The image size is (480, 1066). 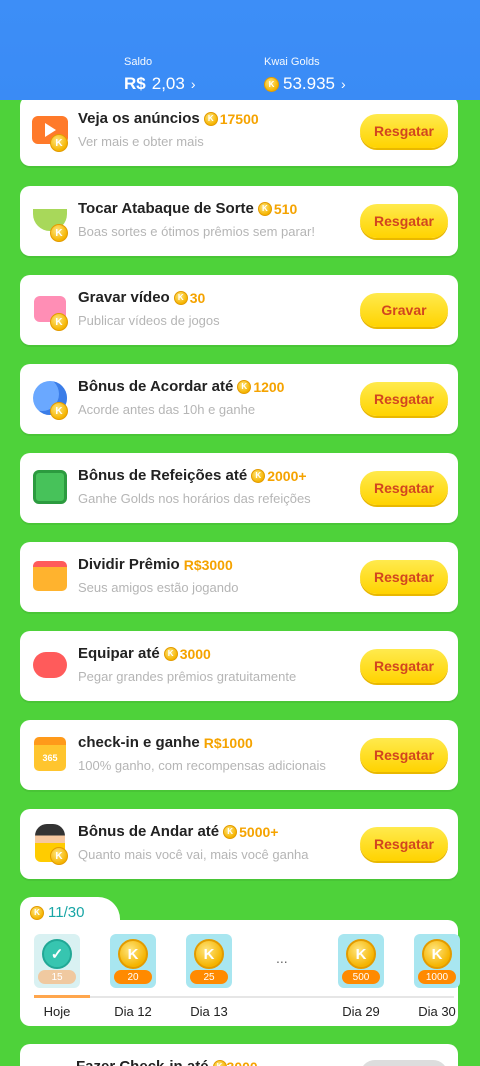 I want to click on task-title: Bônus de Acordar até, so click(x=156, y=386).